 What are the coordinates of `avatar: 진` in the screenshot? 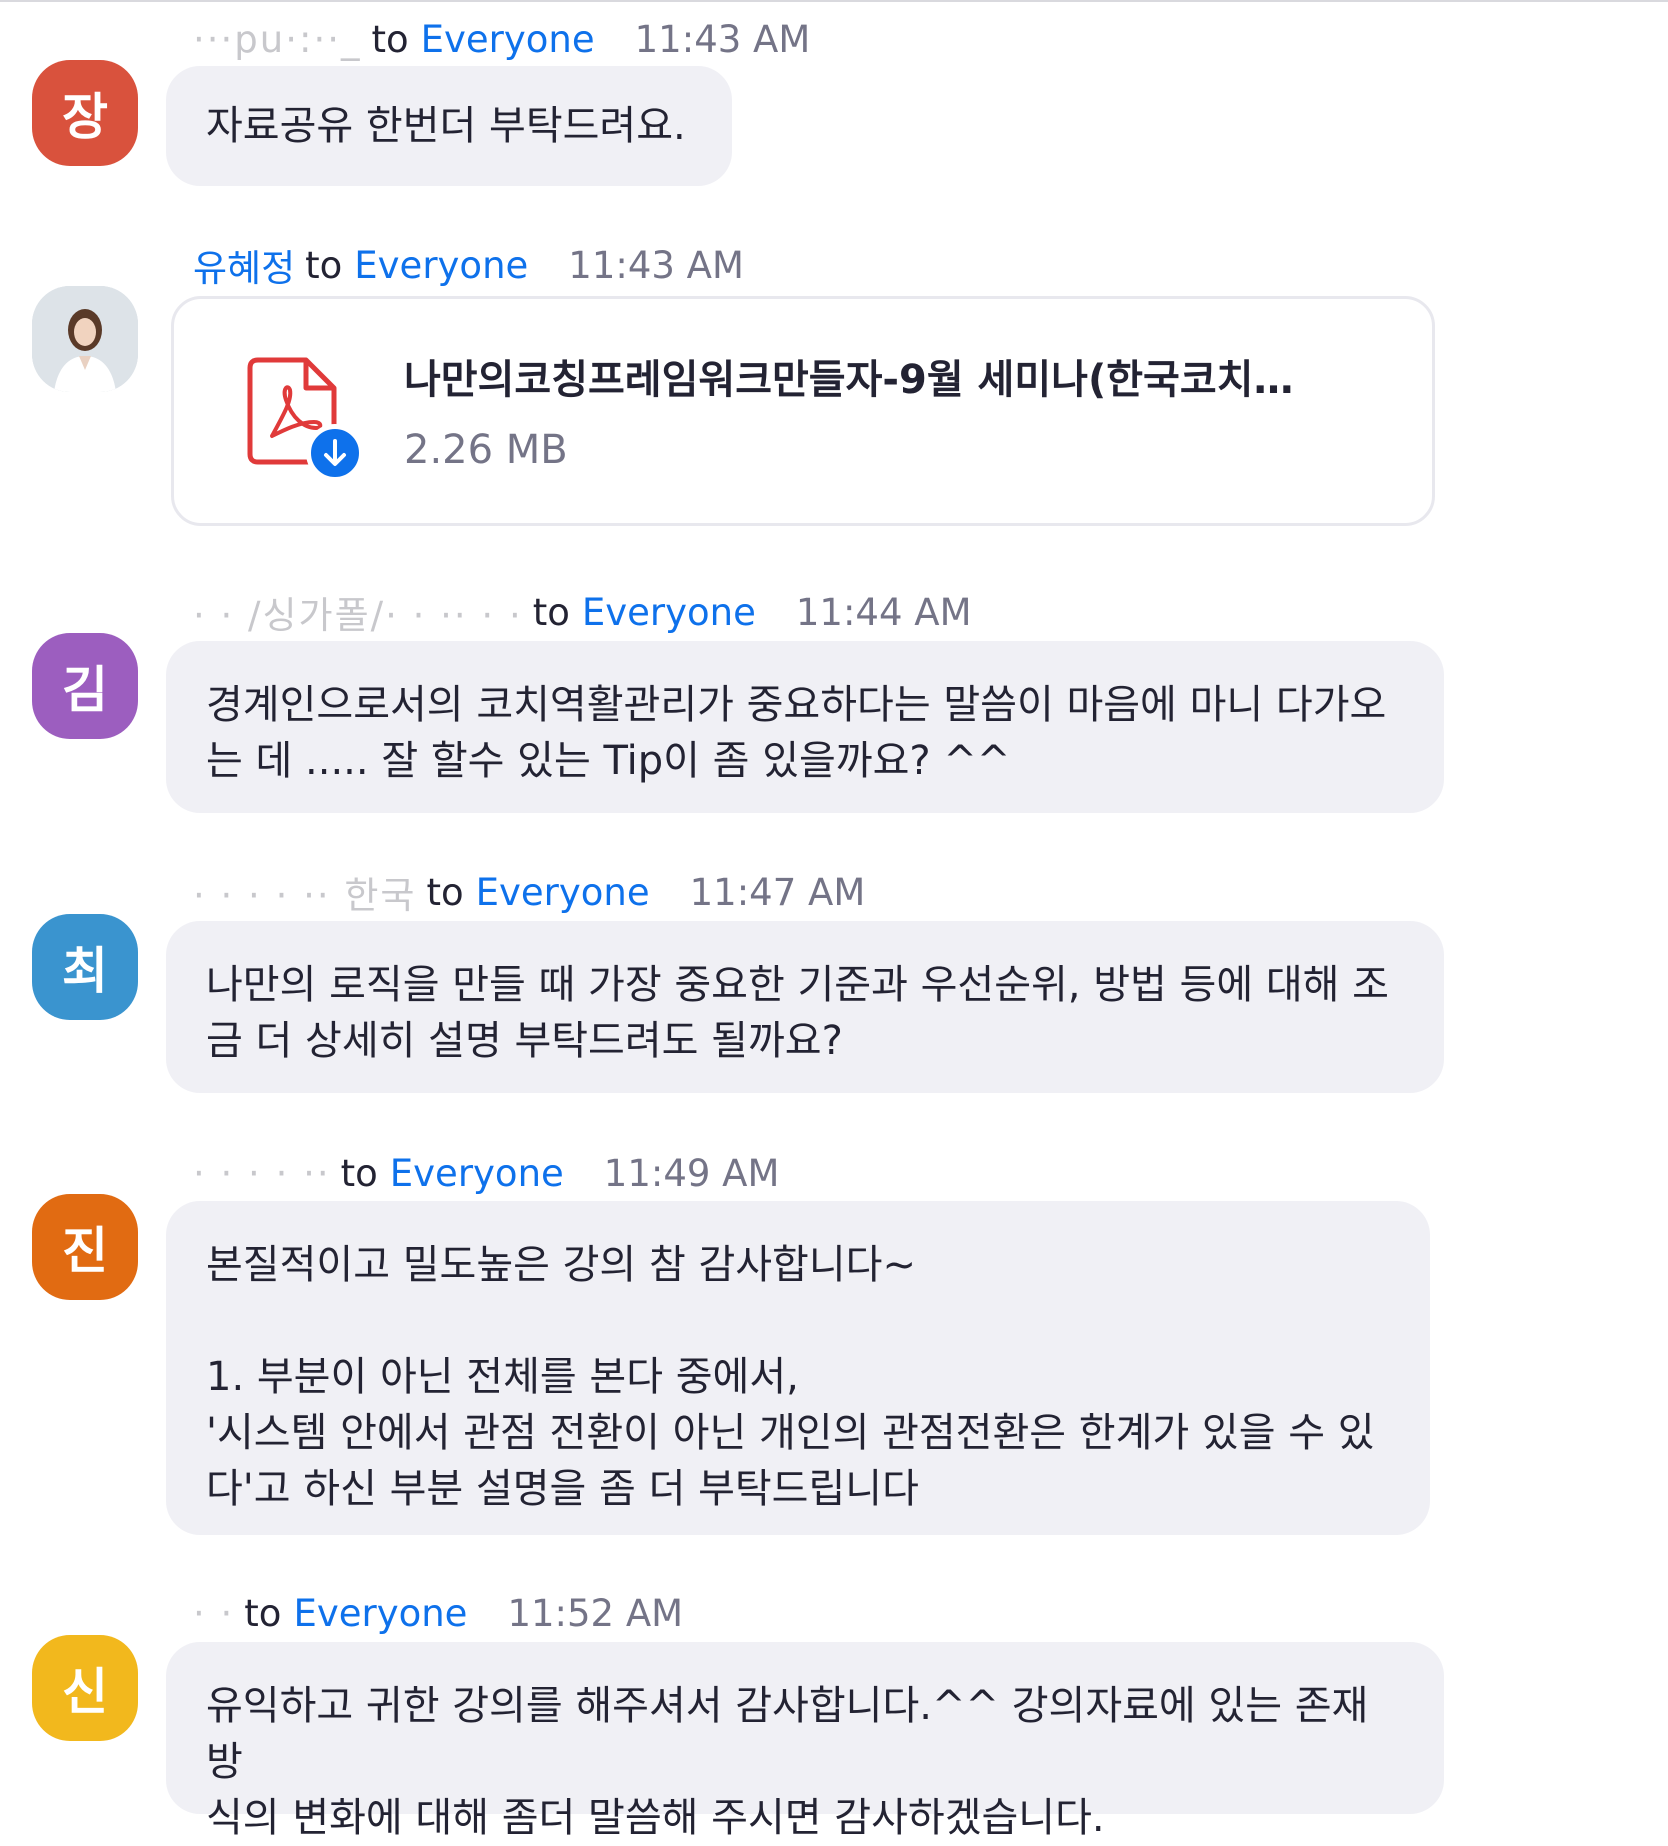 It's located at (85, 1247).